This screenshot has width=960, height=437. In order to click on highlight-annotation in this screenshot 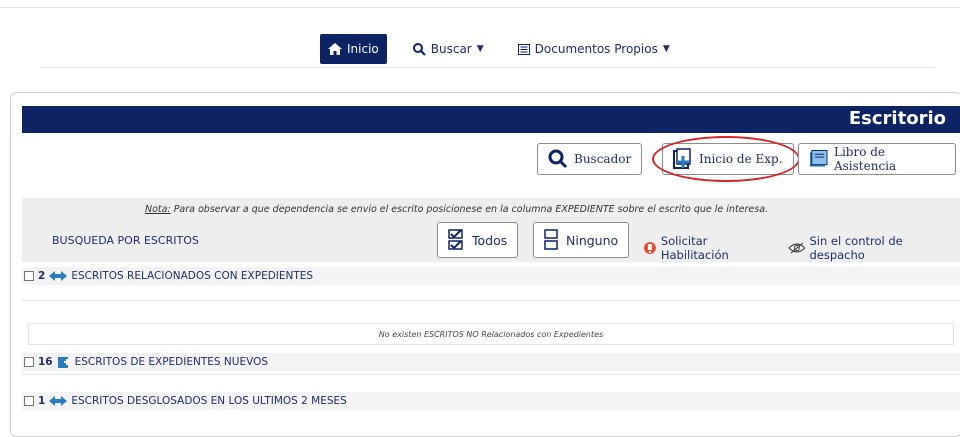, I will do `click(726, 159)`.